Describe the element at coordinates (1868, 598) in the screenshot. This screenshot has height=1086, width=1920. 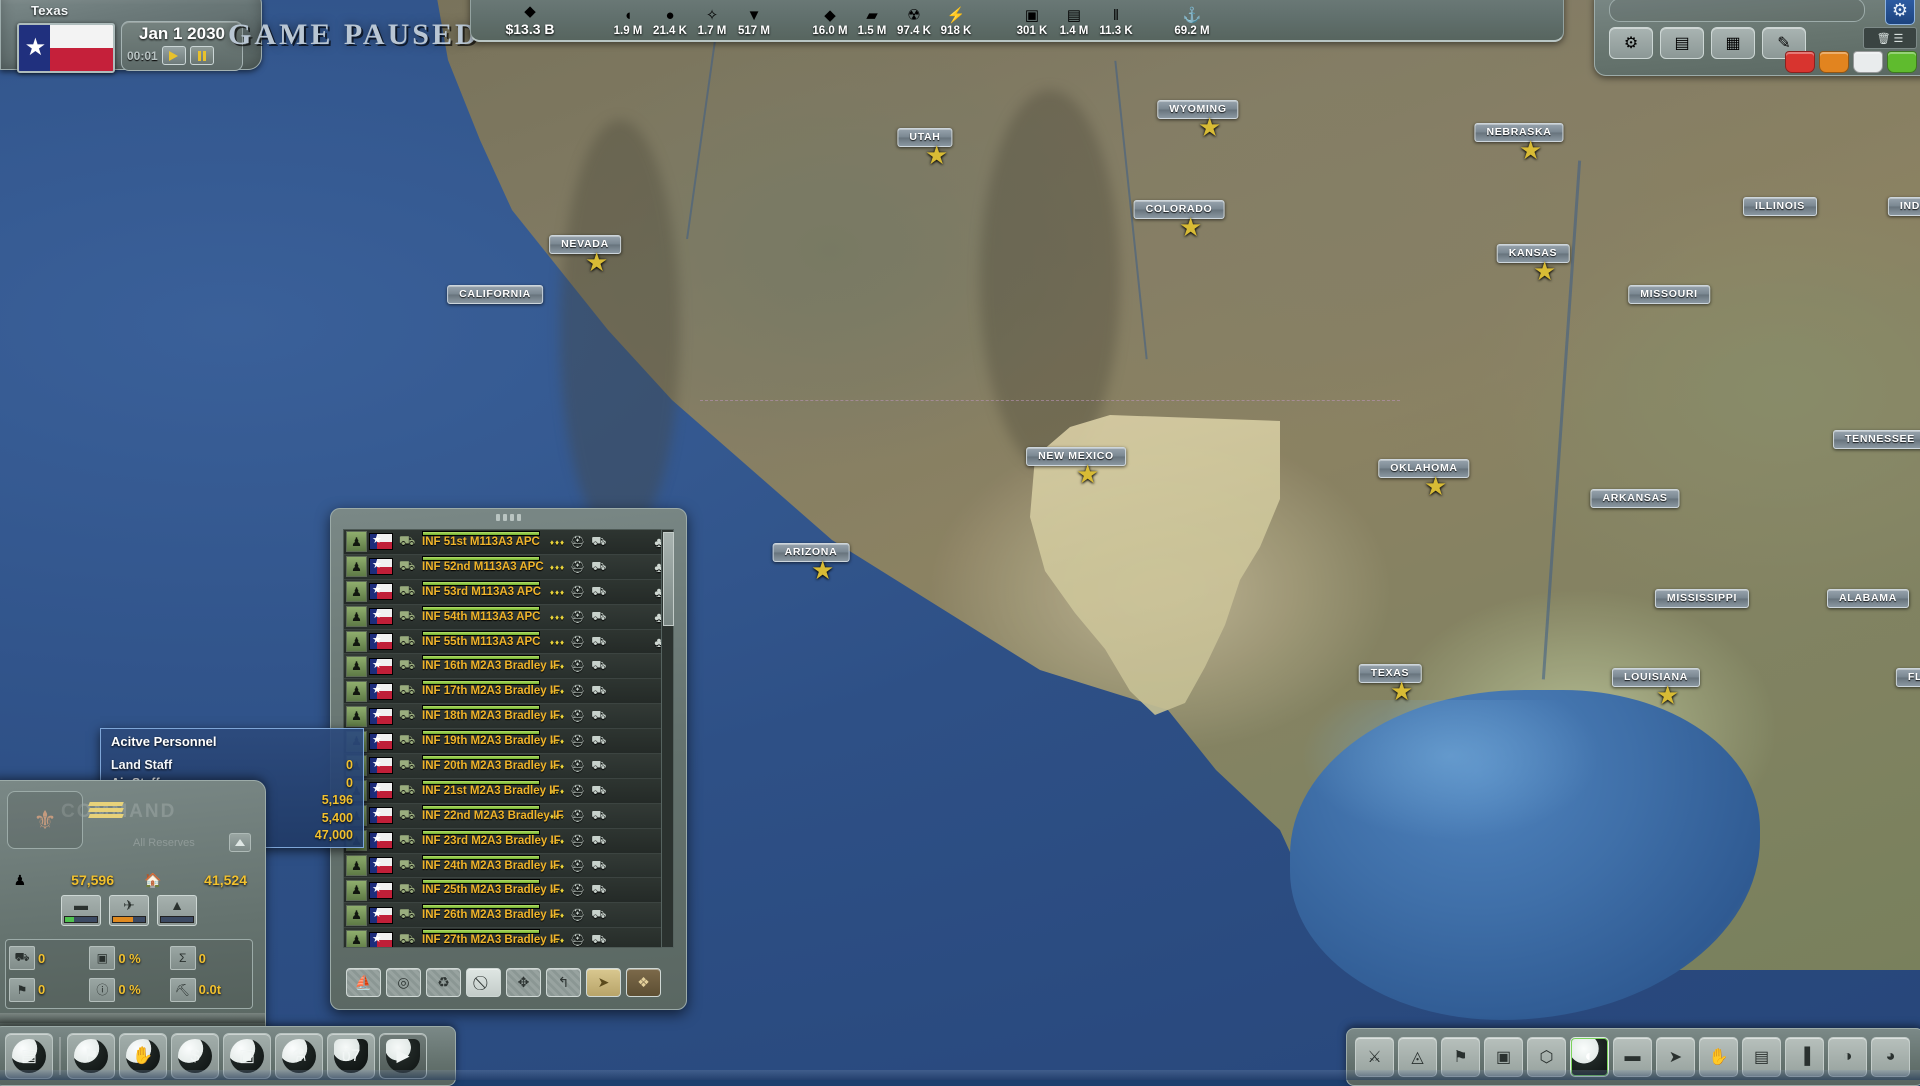
I see `state-label-alabama: ALABAMA` at that location.